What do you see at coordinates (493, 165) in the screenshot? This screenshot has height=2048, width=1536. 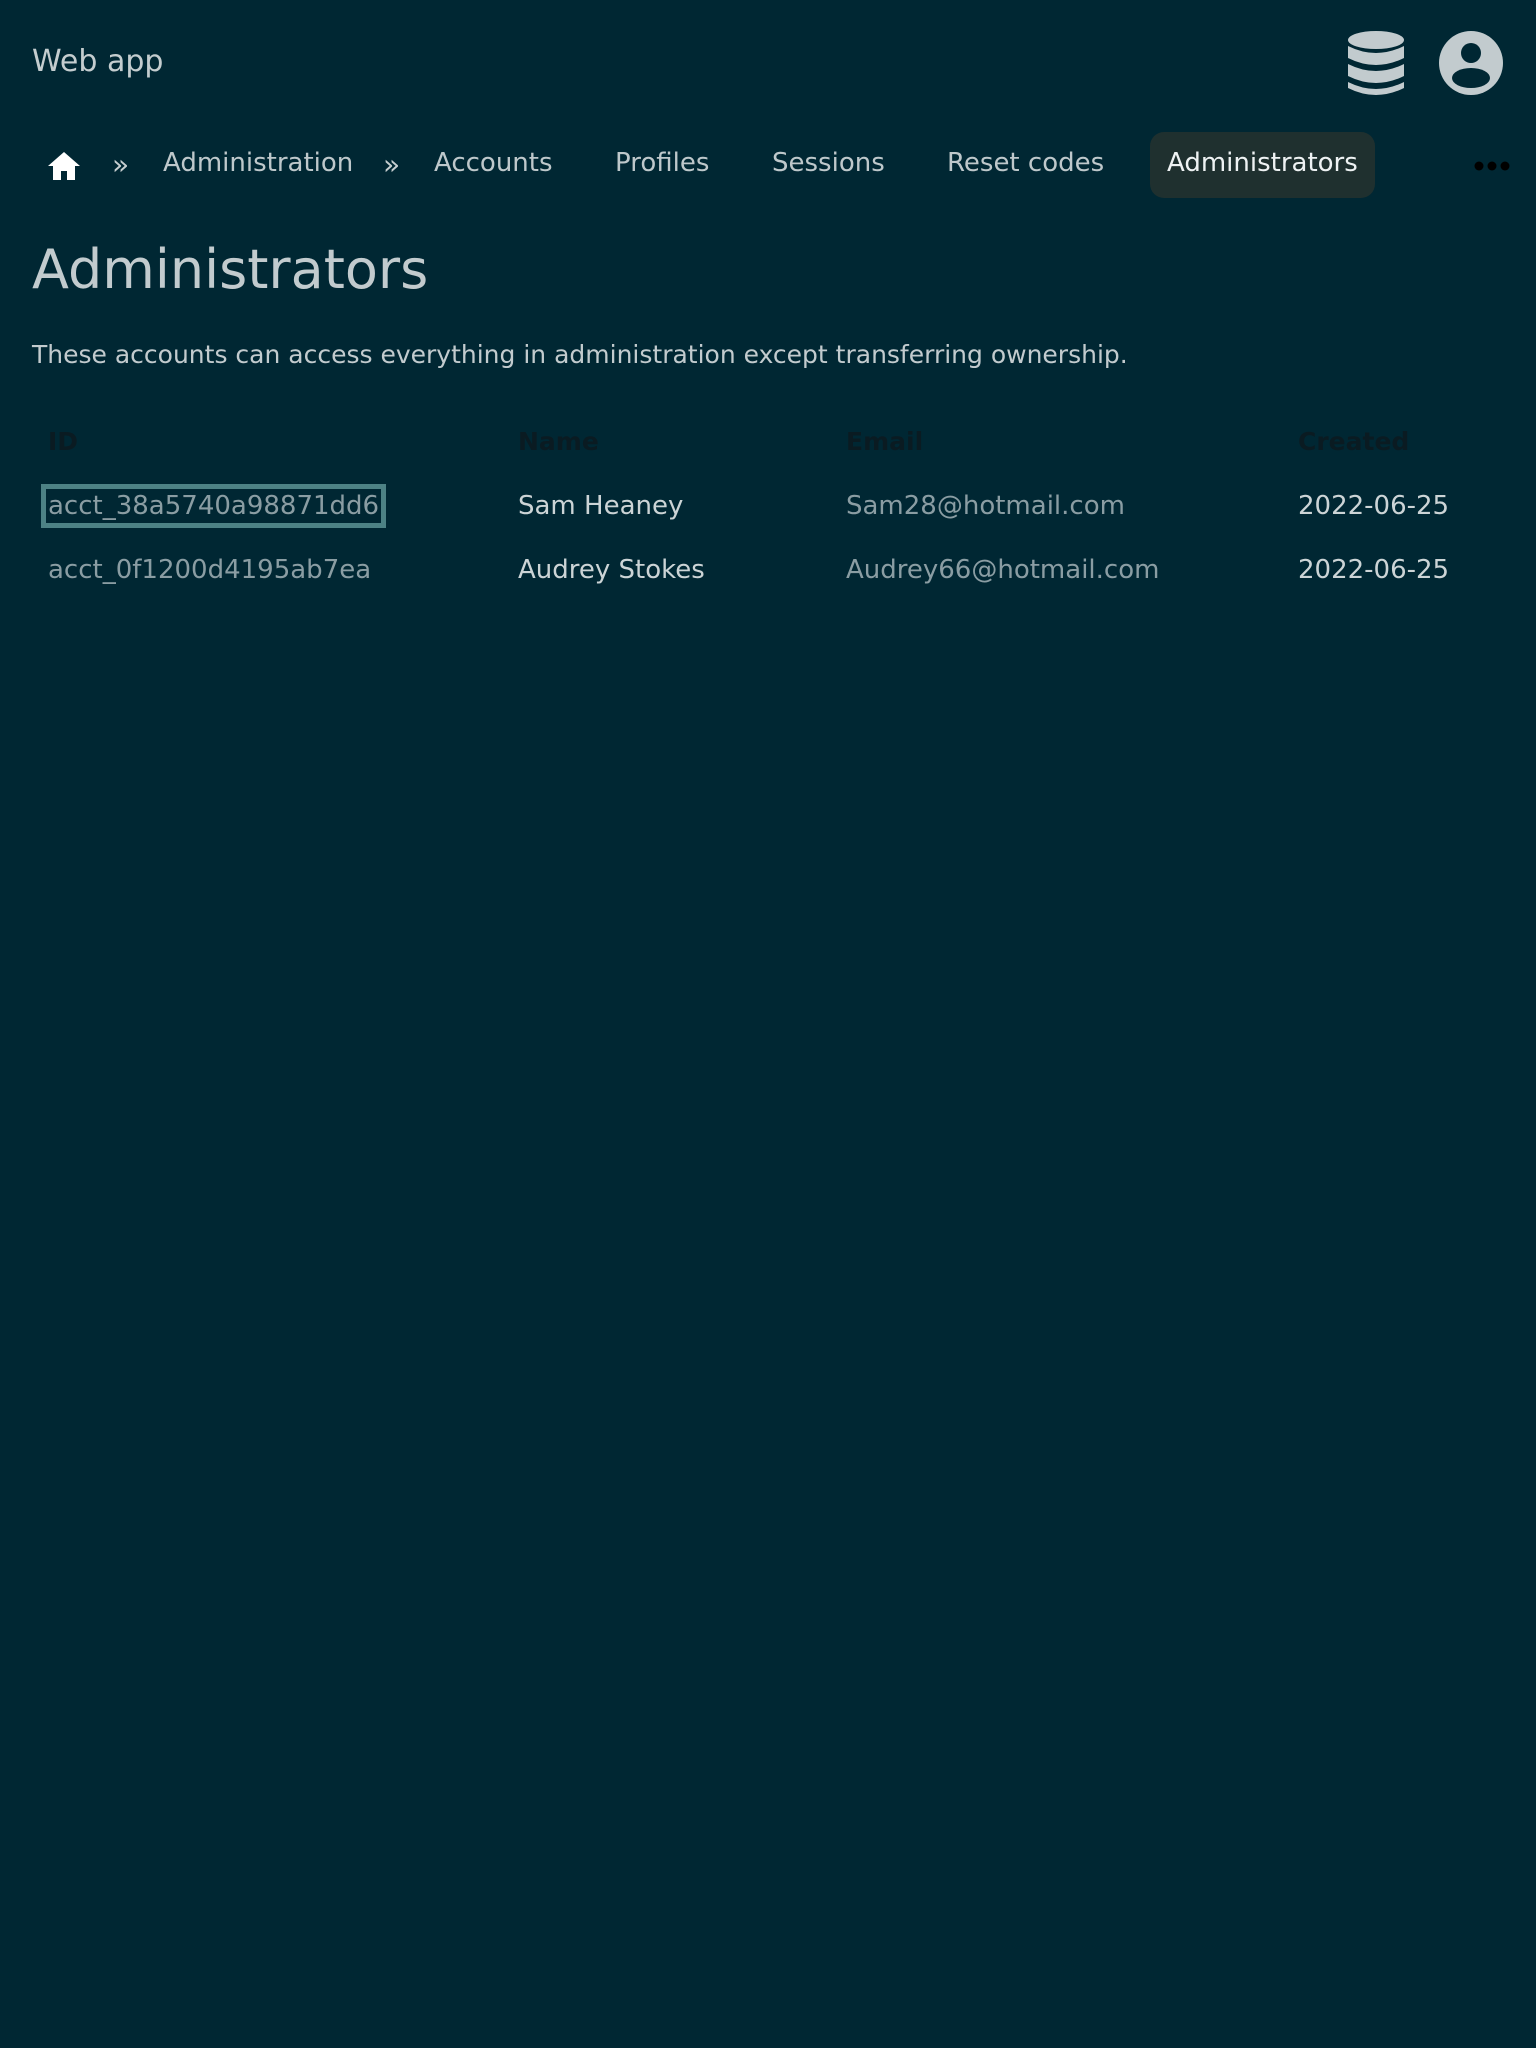 I see `tab-accounts: Accounts` at bounding box center [493, 165].